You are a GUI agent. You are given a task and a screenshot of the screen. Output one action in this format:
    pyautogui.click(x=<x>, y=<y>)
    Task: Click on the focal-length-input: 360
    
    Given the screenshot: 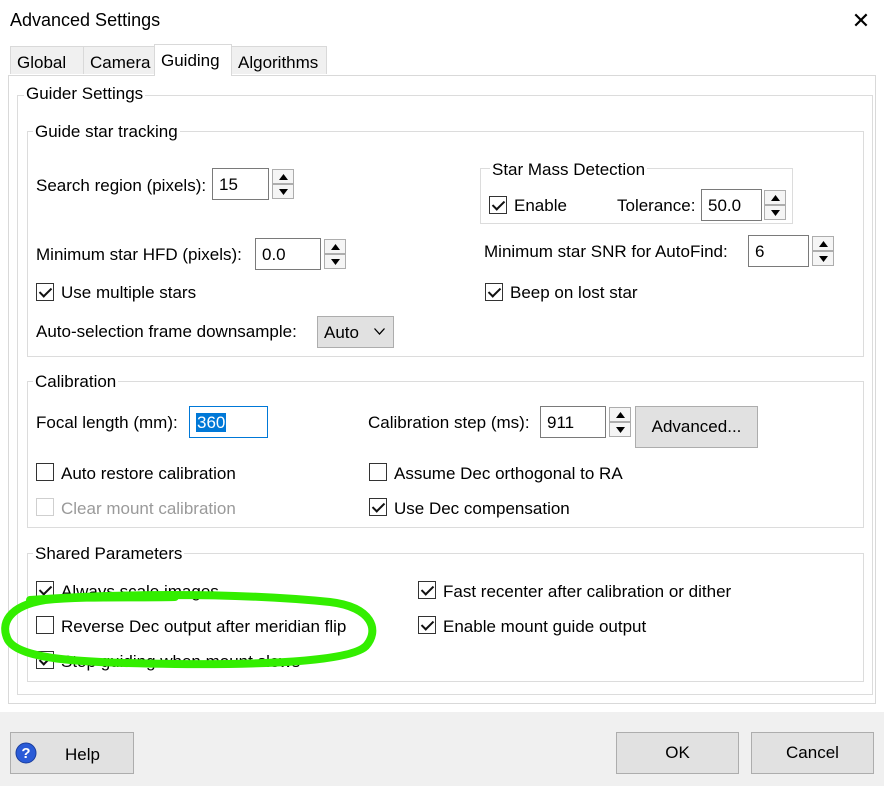 What is the action you would take?
    pyautogui.click(x=228, y=422)
    